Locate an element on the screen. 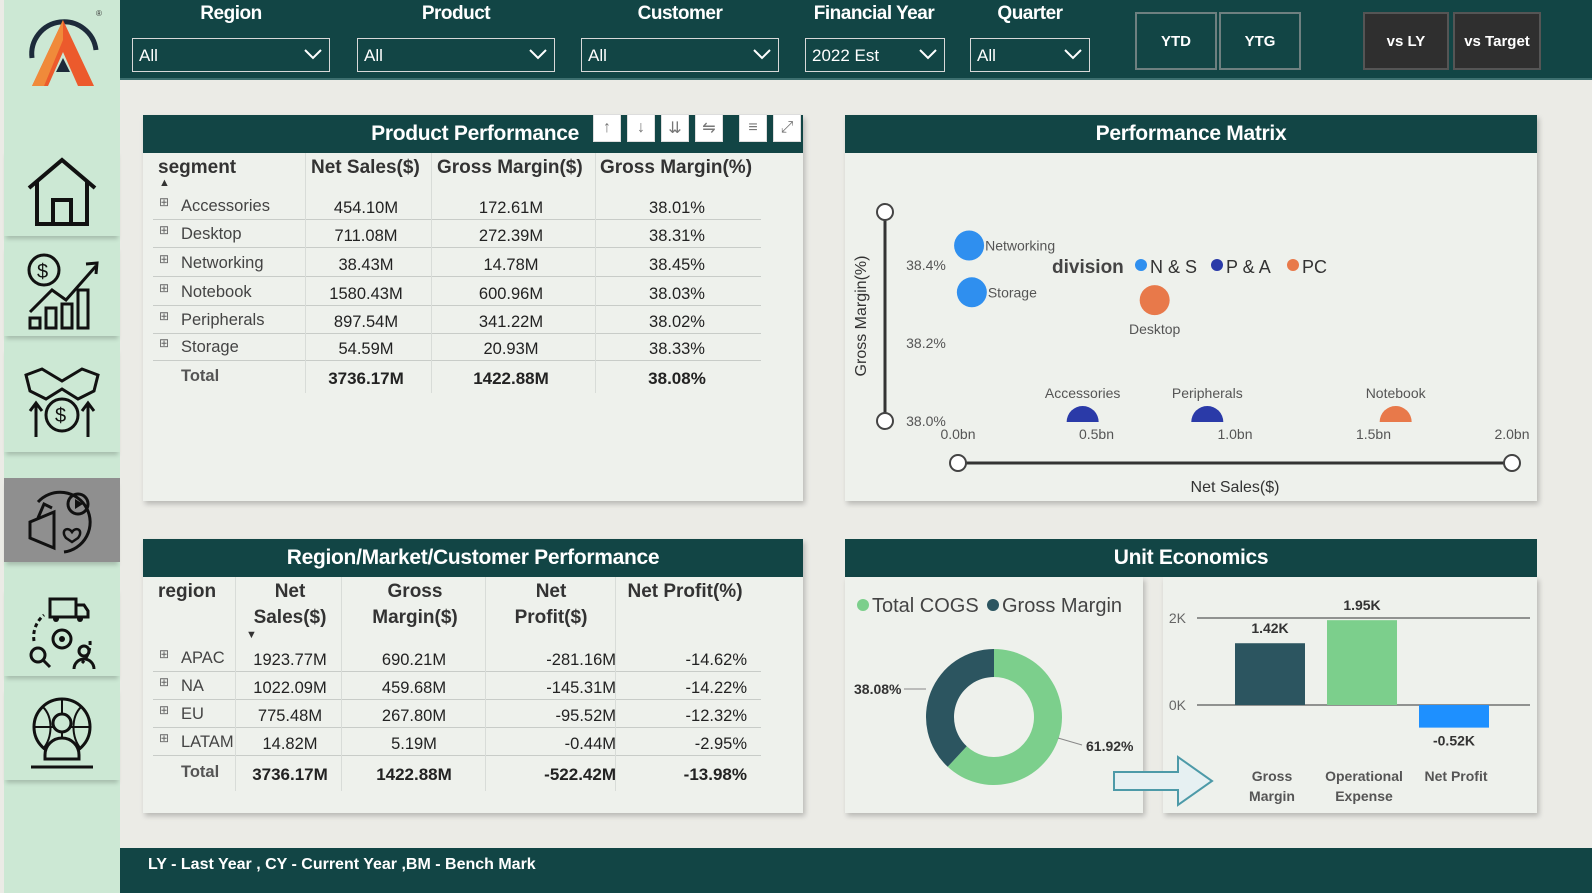  column-header: segment is located at coordinates (197, 168).